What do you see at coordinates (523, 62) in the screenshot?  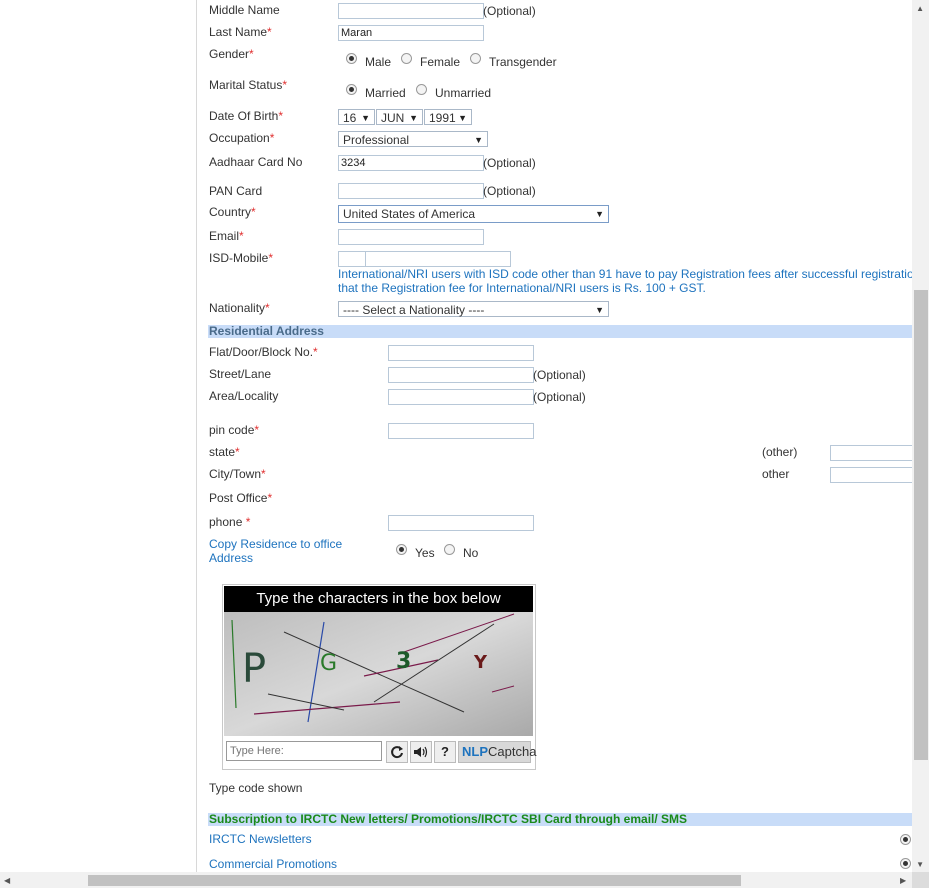 I see `gender-transgender-label: Transgender` at bounding box center [523, 62].